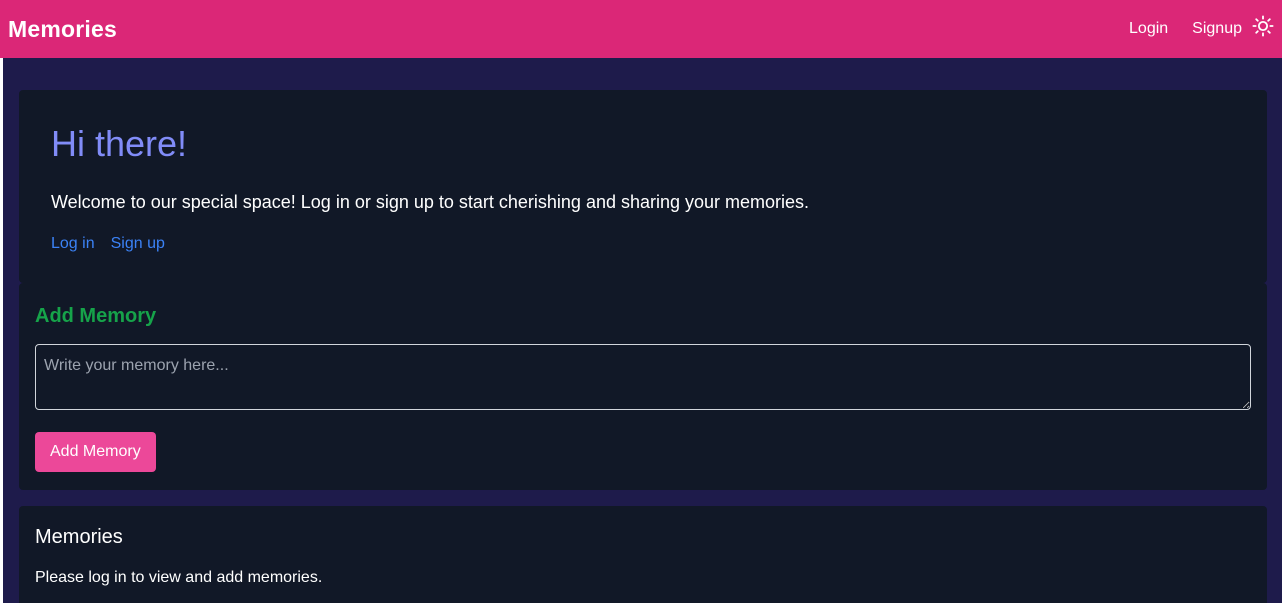  I want to click on top-navbar: Memories Login Signup, so click(641, 29).